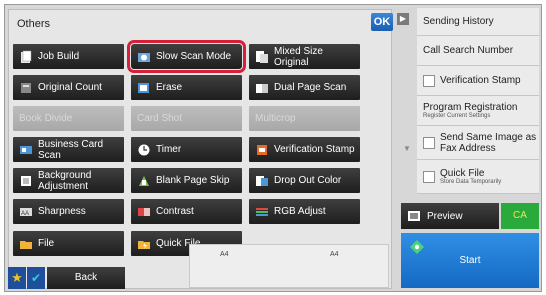 The image size is (546, 295). What do you see at coordinates (458, 21) in the screenshot?
I see `sending-history-label: Sending History` at bounding box center [458, 21].